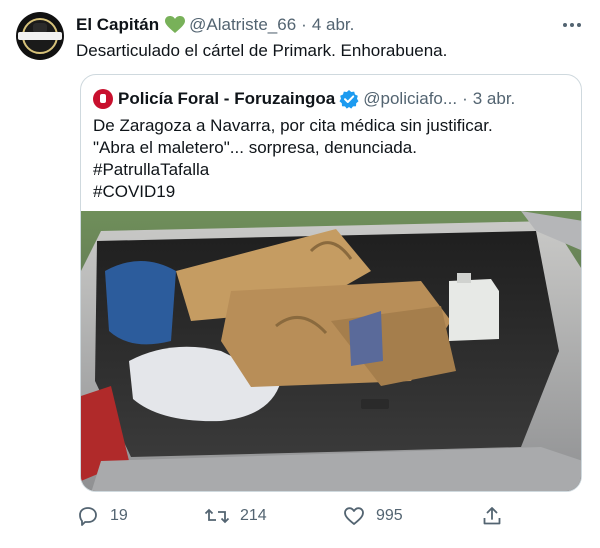 The width and height of the screenshot is (600, 548). I want to click on tweet-date: 4 abr., so click(333, 25).